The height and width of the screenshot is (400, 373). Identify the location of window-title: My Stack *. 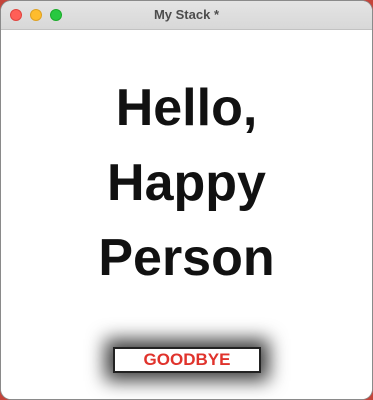
(186, 14).